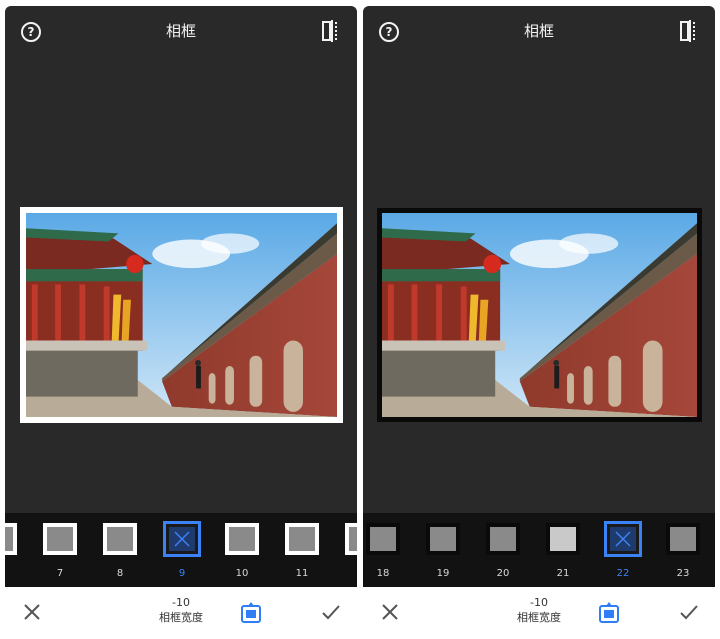 Image resolution: width=720 pixels, height=639 pixels. What do you see at coordinates (302, 573) in the screenshot?
I see `thumbnail-label: 11` at bounding box center [302, 573].